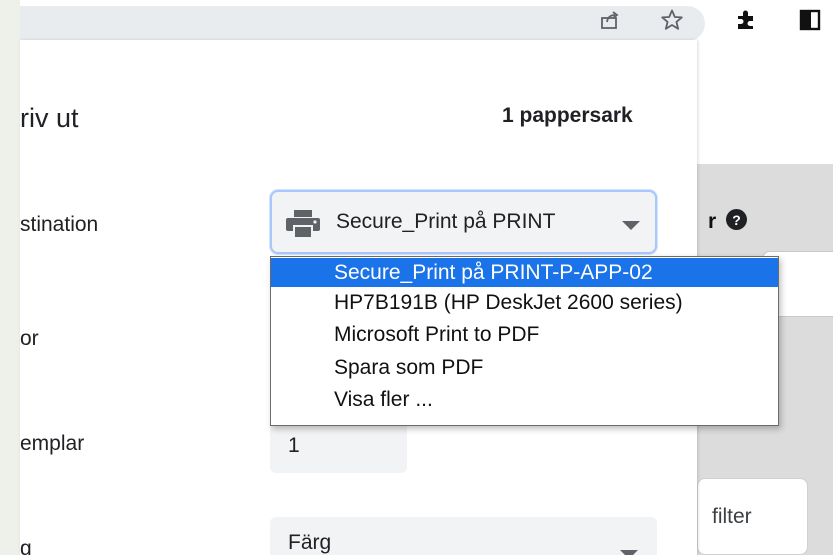  I want to click on copies-value: 1, so click(294, 445).